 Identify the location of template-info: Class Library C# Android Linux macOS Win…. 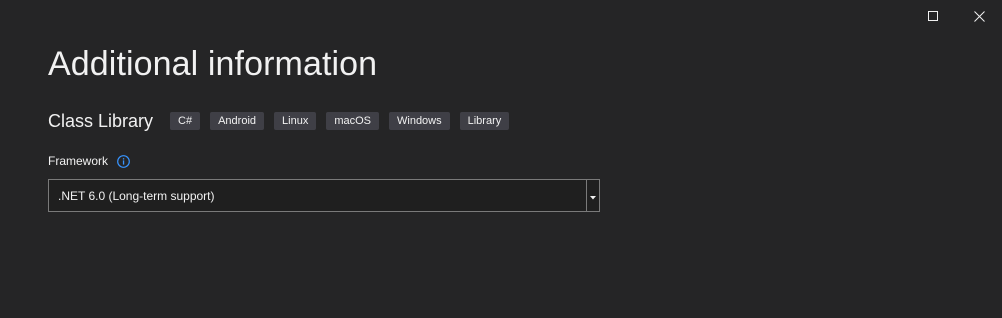
(283, 121).